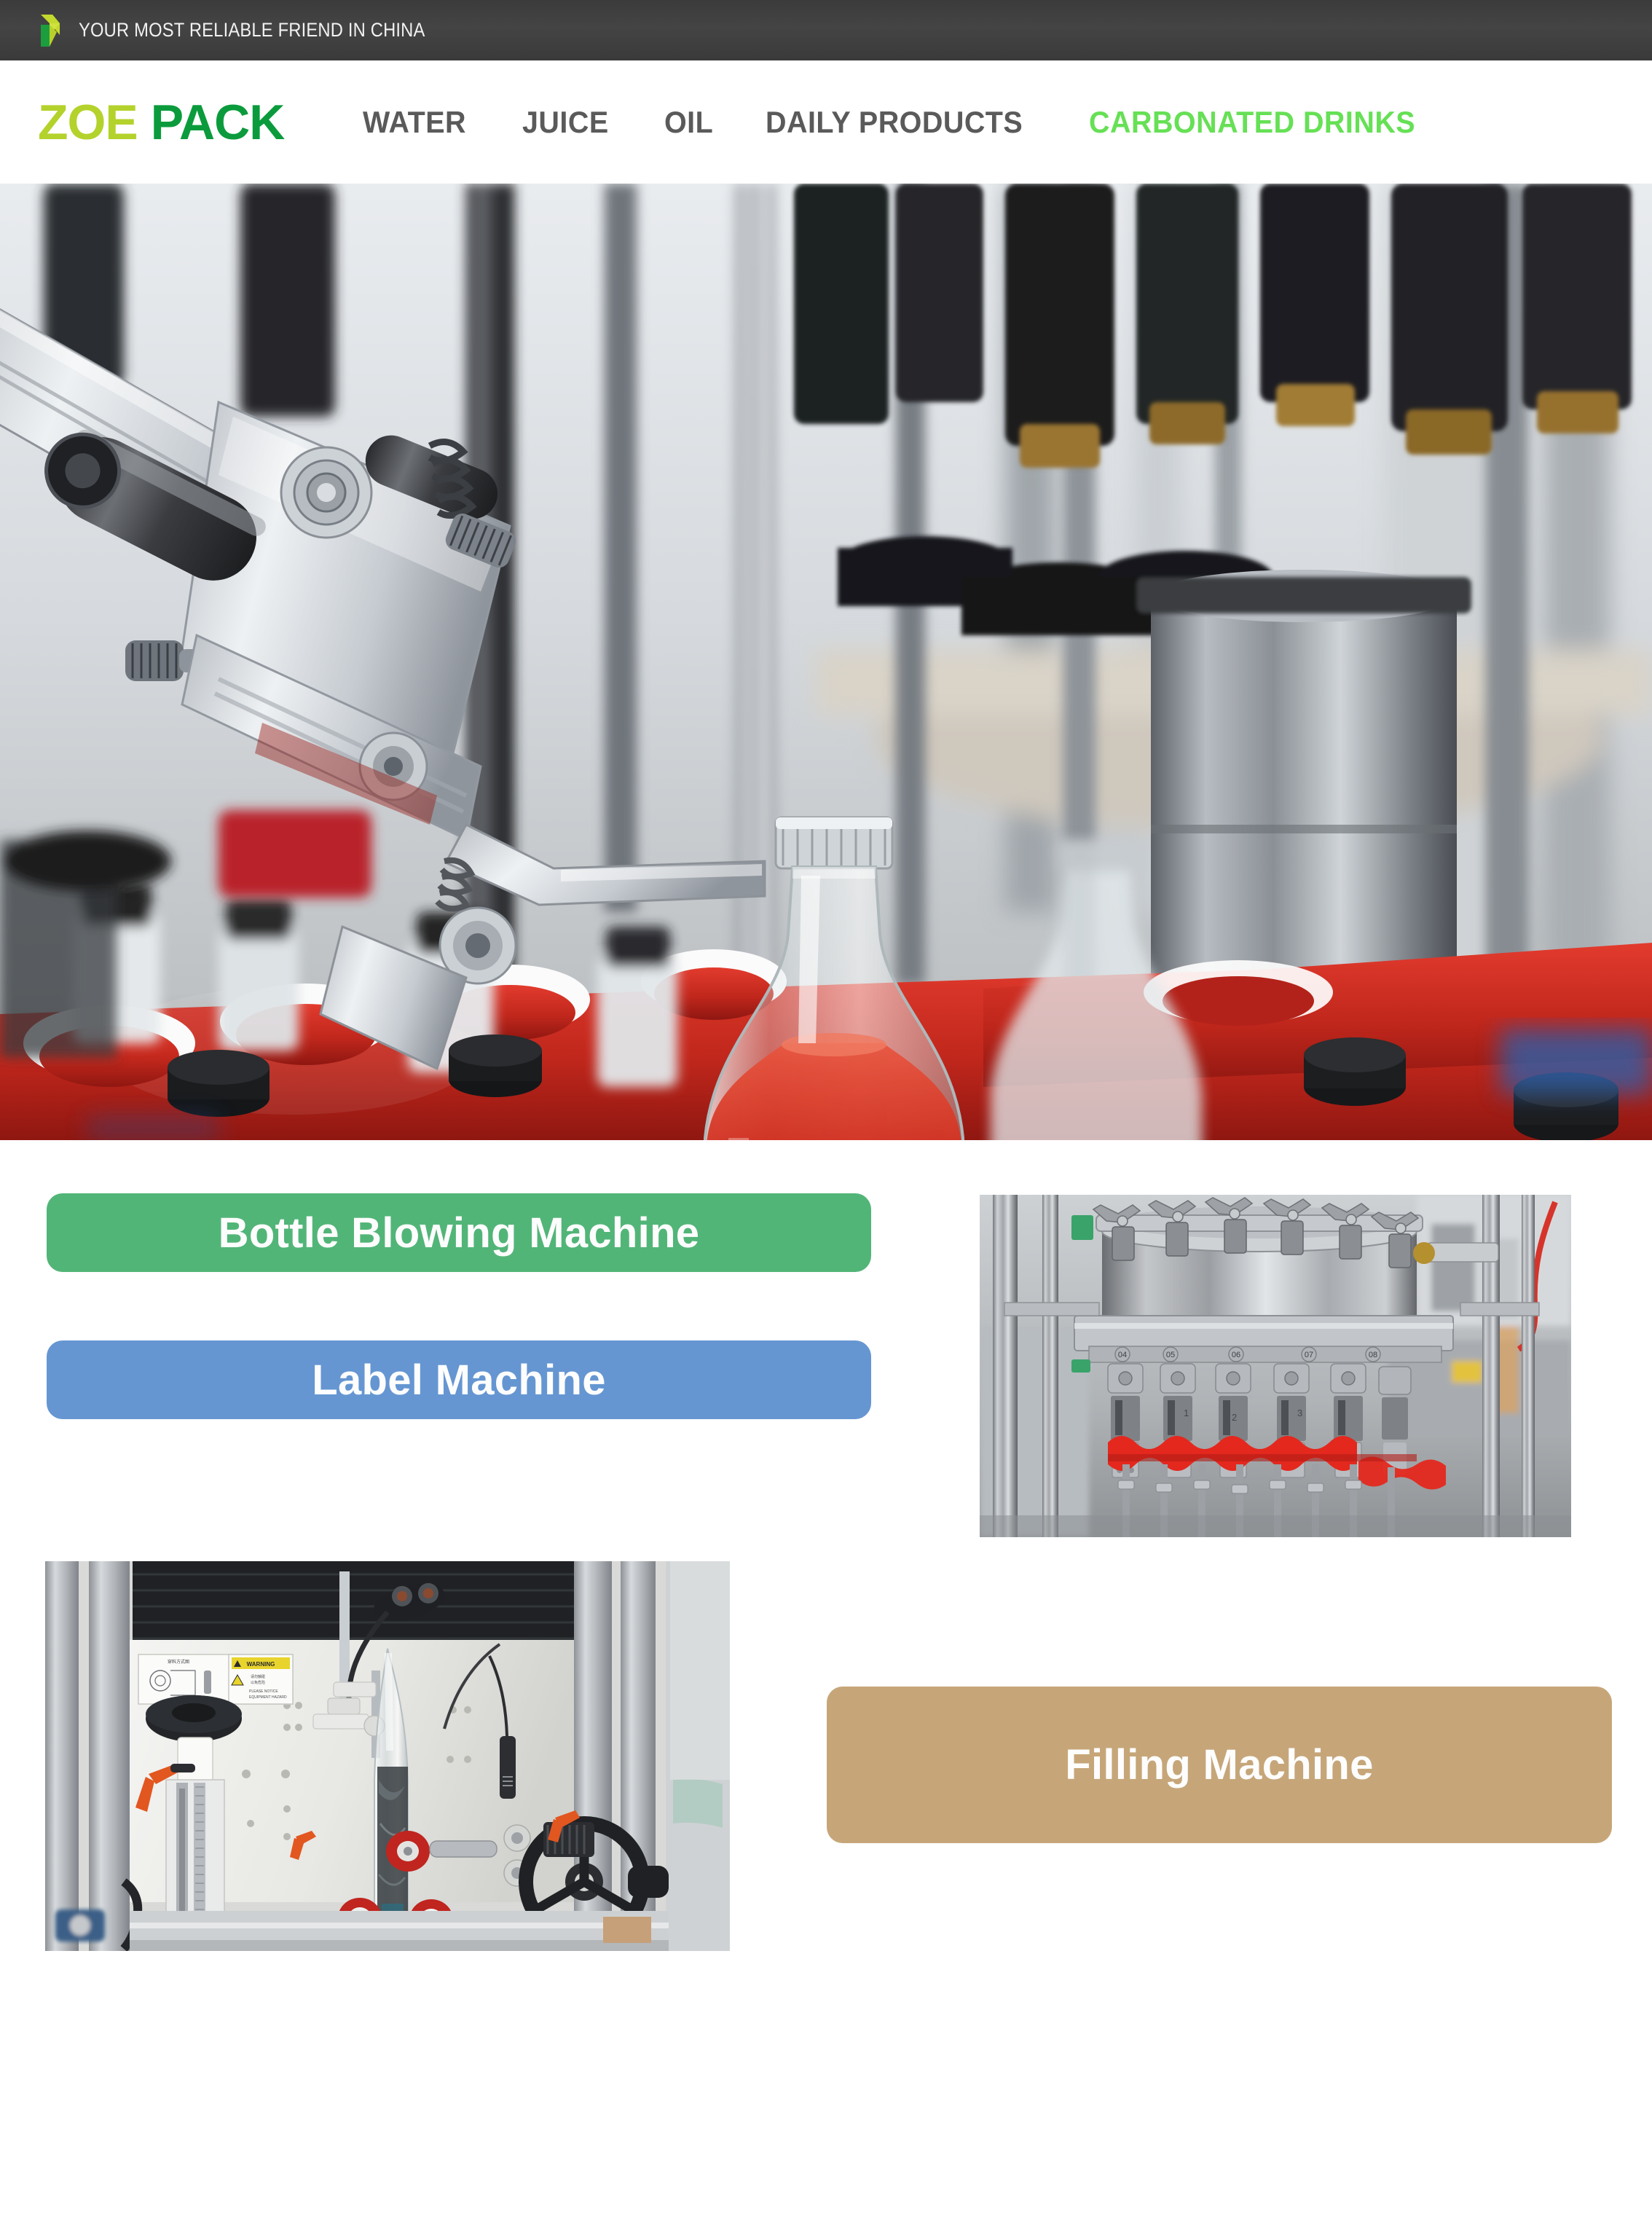 This screenshot has width=1652, height=2230. I want to click on top-bar: YOUR MOST RELIABLE FRIEND IN CHINA, so click(826, 30).